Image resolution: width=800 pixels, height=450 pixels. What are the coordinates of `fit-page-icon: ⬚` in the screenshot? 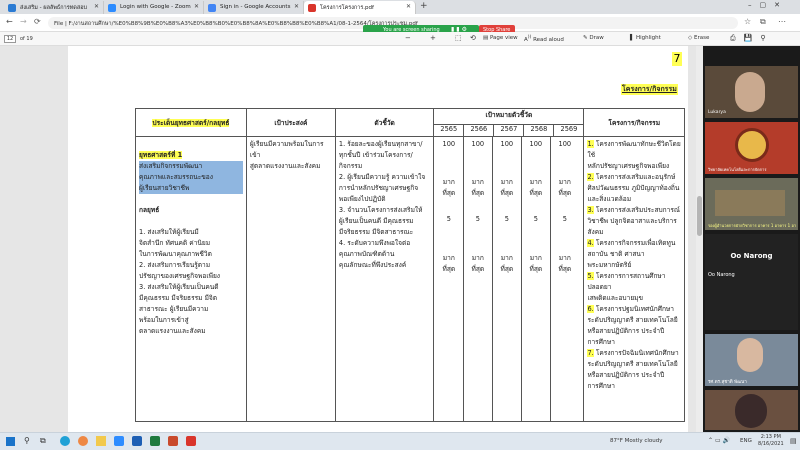 It's located at (458, 38).